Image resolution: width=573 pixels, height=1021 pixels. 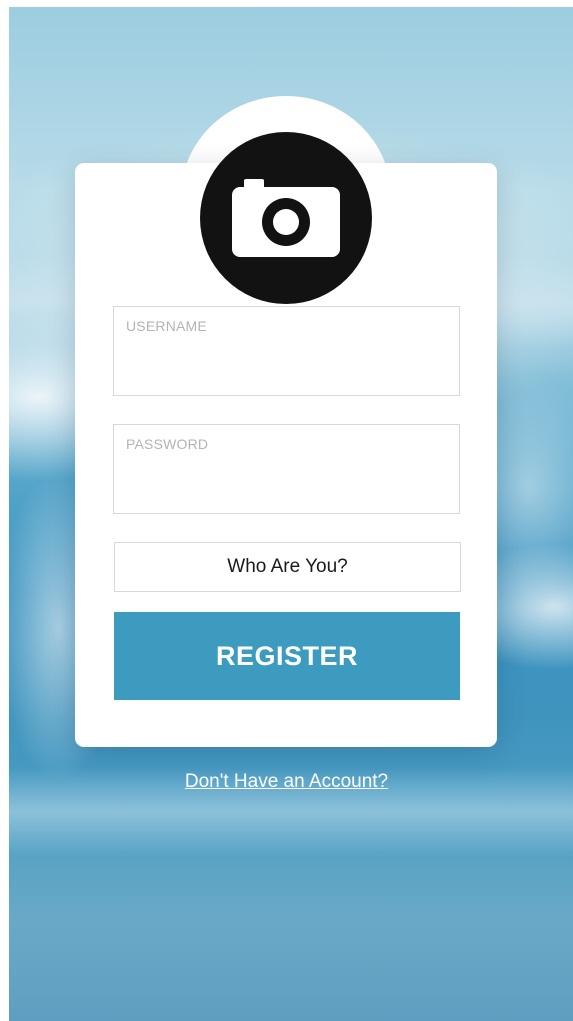 I want to click on register-button: REGISTER, so click(x=287, y=656).